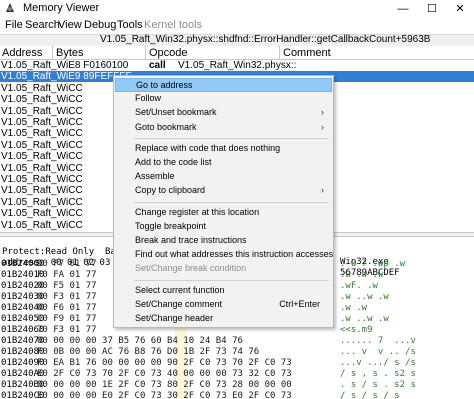  I want to click on hex-row-ascii: / s , s . s2 s, so click(378, 374).